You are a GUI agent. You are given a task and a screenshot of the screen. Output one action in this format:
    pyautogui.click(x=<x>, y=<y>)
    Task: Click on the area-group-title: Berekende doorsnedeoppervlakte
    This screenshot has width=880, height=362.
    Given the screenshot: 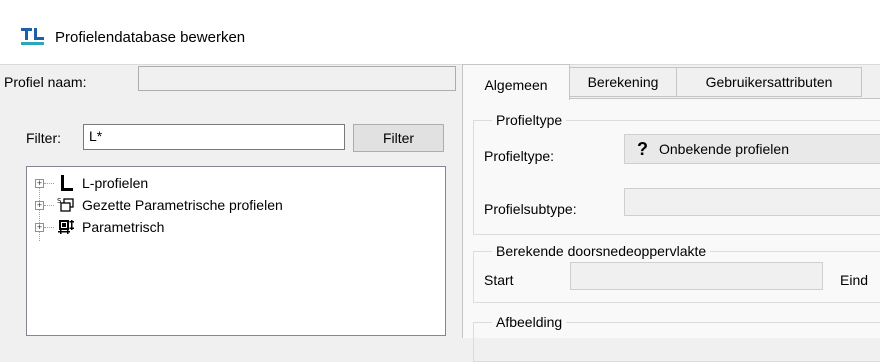 What is the action you would take?
    pyautogui.click(x=601, y=251)
    